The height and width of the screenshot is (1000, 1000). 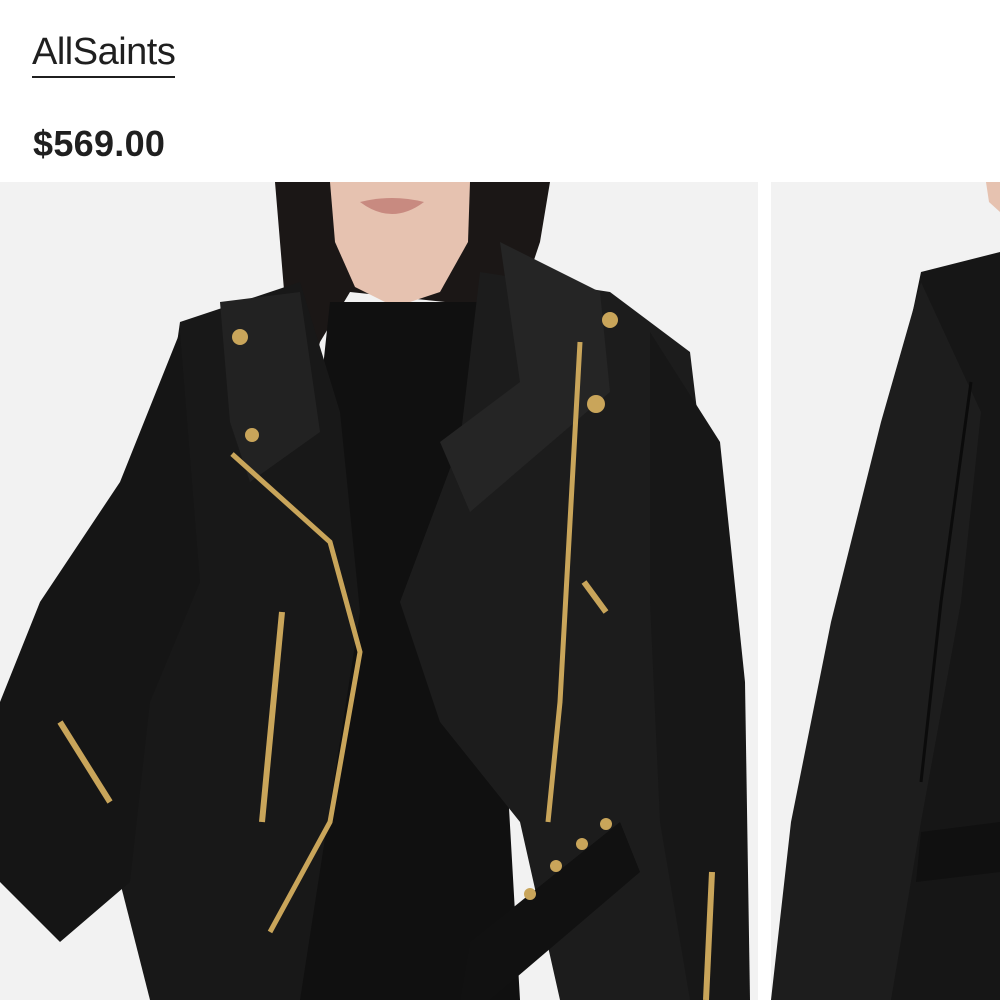 What do you see at coordinates (104, 54) in the screenshot?
I see `brand-link: AllSaints` at bounding box center [104, 54].